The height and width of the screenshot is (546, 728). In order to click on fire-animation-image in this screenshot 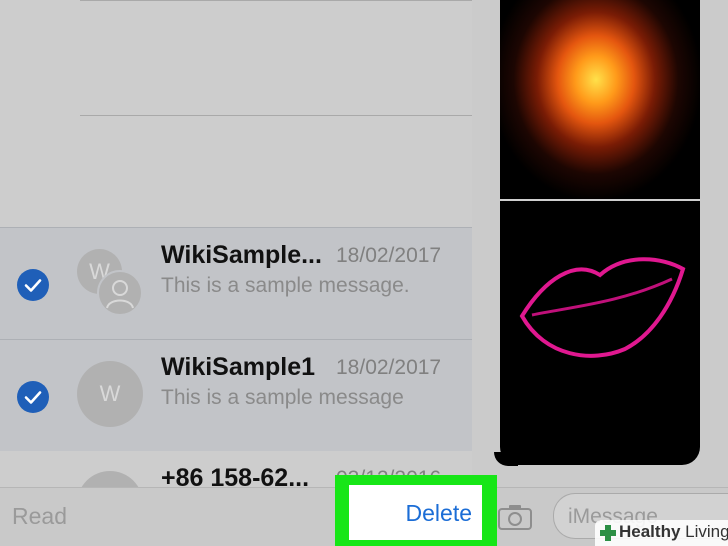, I will do `click(600, 99)`.